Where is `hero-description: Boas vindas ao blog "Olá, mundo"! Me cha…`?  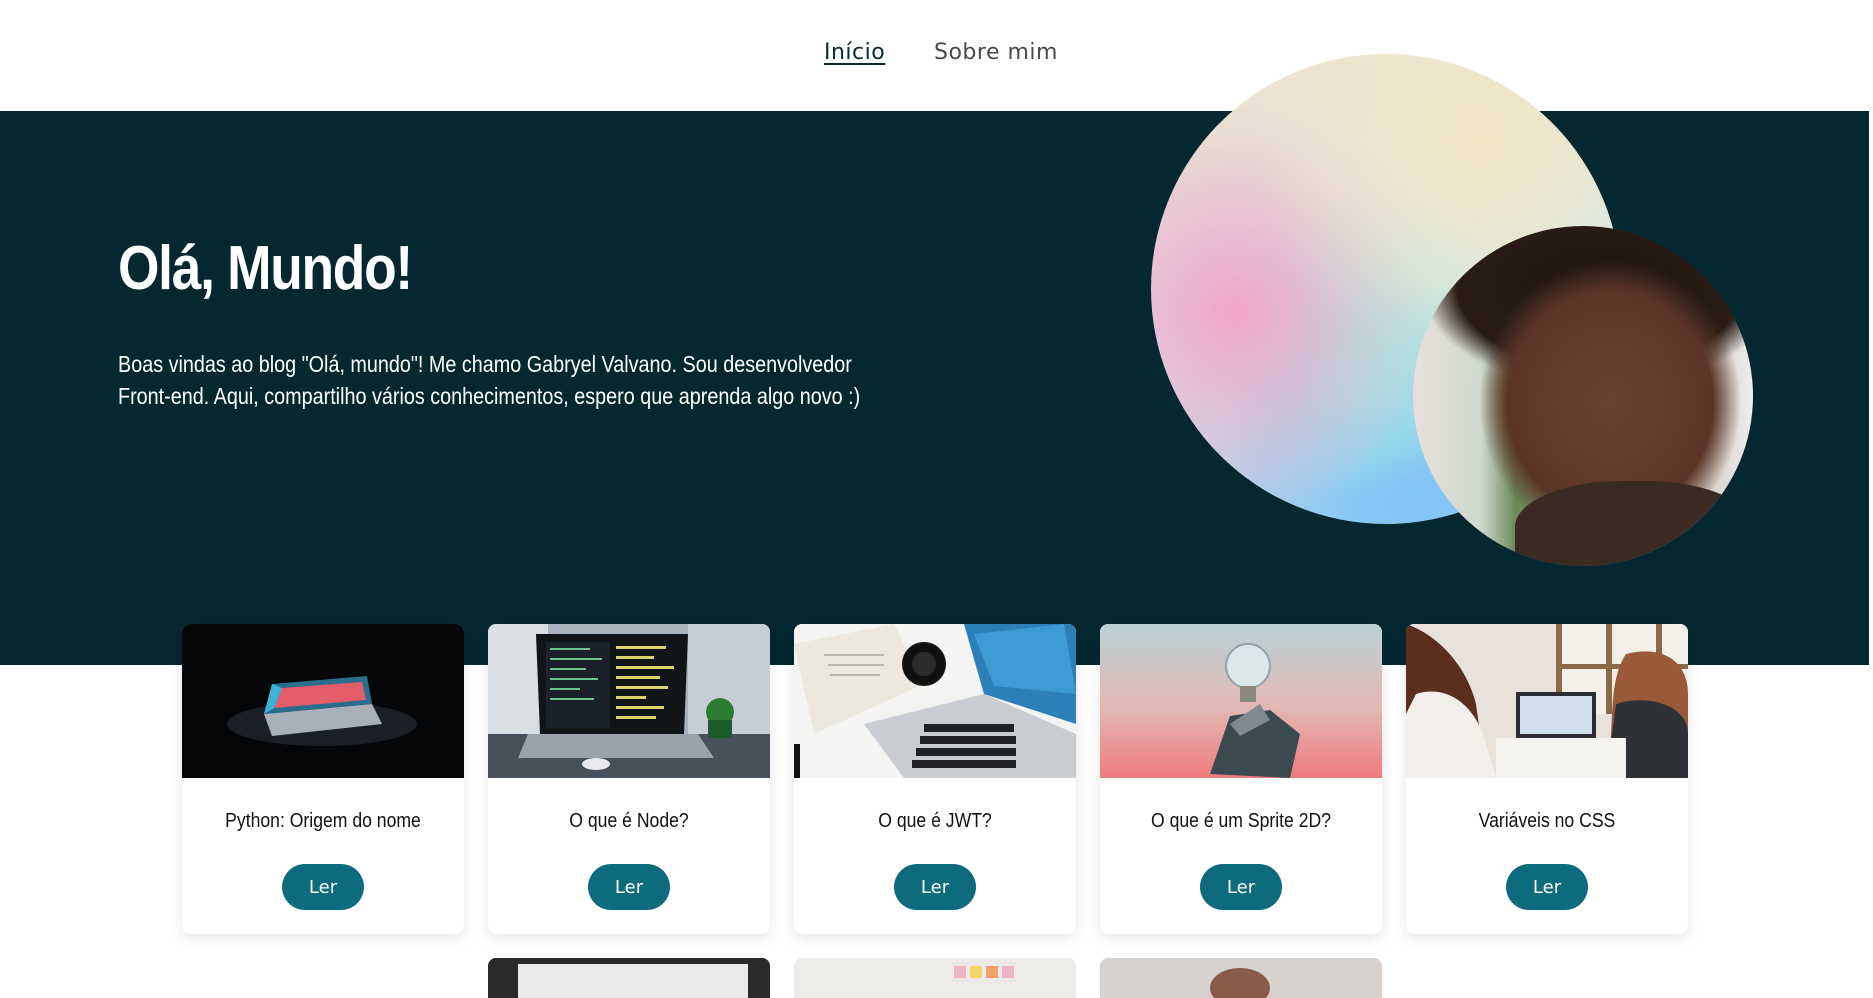
hero-description: Boas vindas ao blog "Olá, mundo"! Me cha… is located at coordinates (489, 380).